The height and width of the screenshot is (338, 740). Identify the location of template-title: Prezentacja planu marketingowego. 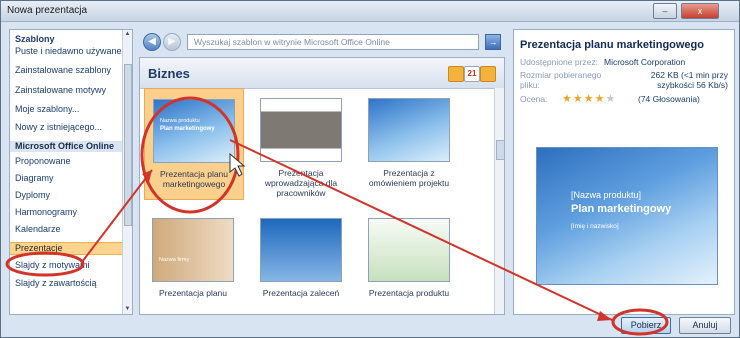
(612, 45).